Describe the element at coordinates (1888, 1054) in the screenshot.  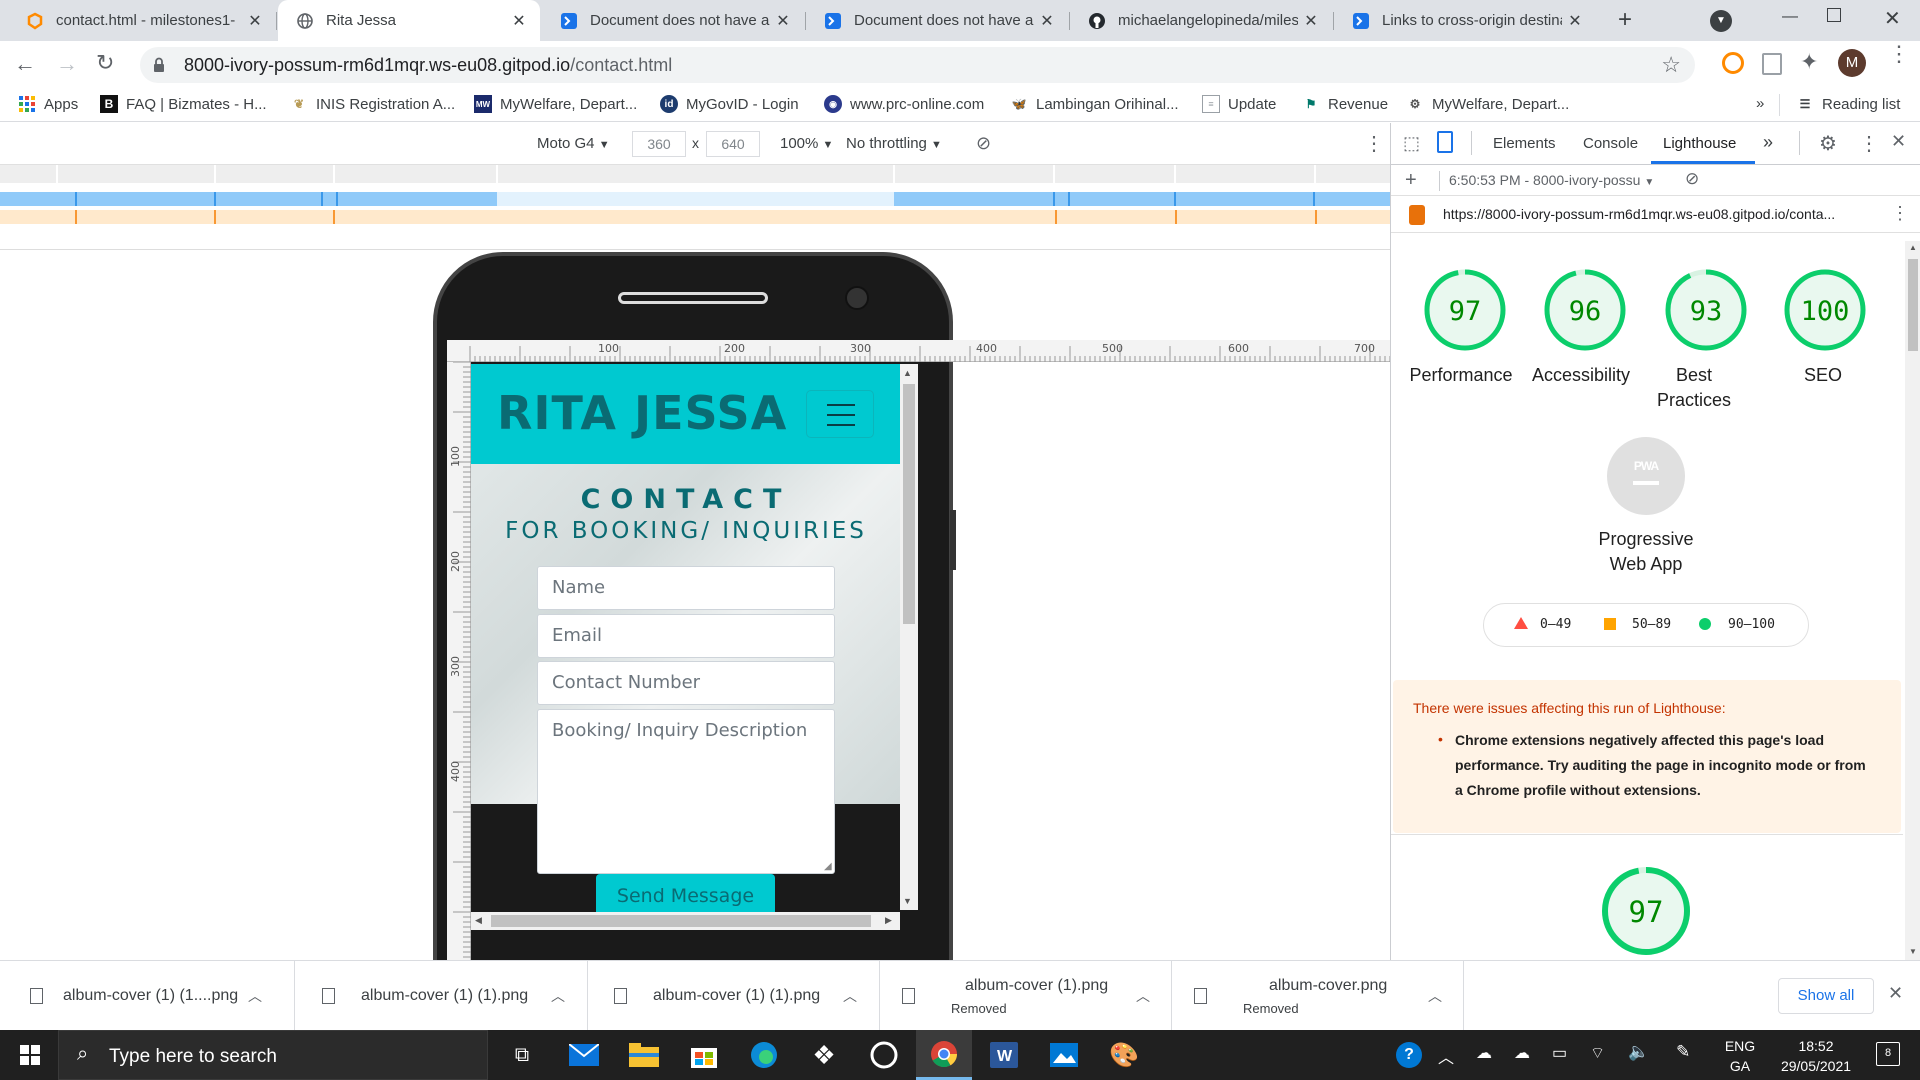
I see `notification-center-icon: 8` at that location.